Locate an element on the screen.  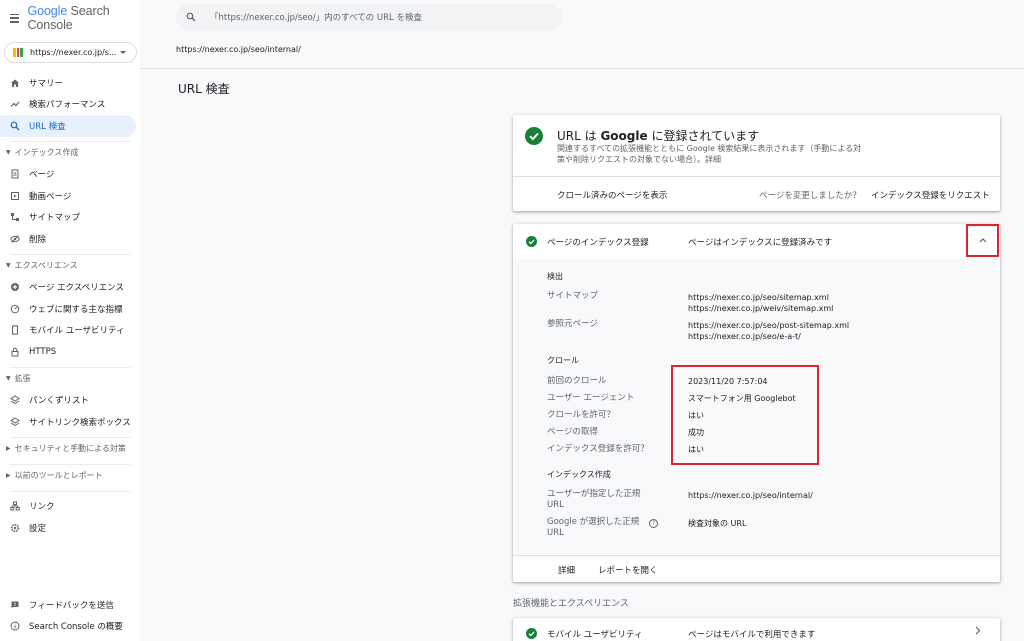
sidebar-item-label: HTTPS is located at coordinates (43, 351).